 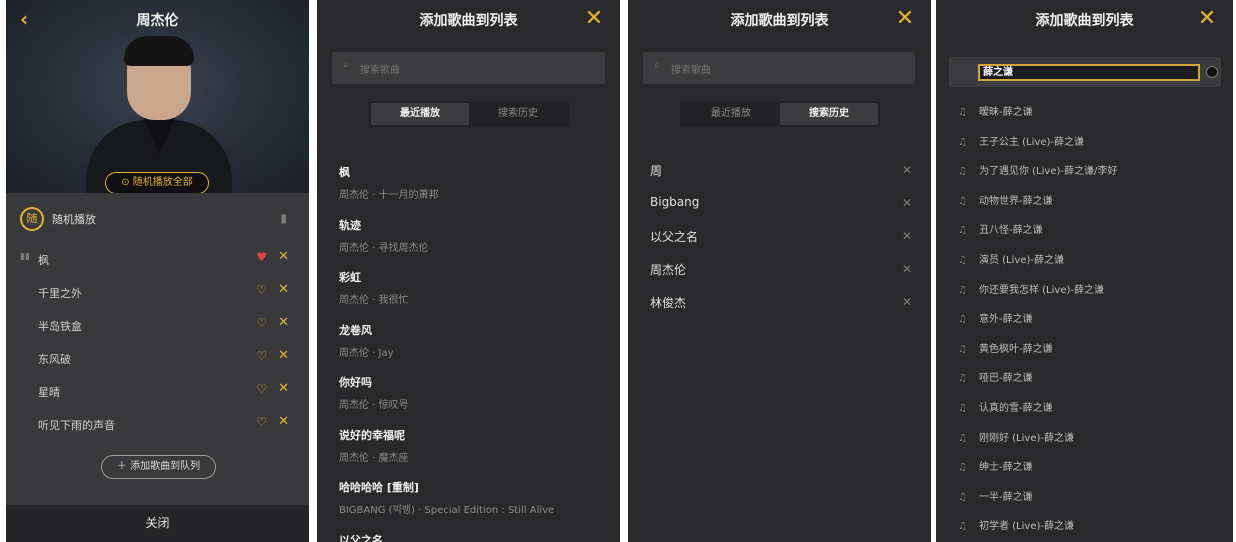 I want to click on history-term: Bigbang, so click(x=675, y=202).